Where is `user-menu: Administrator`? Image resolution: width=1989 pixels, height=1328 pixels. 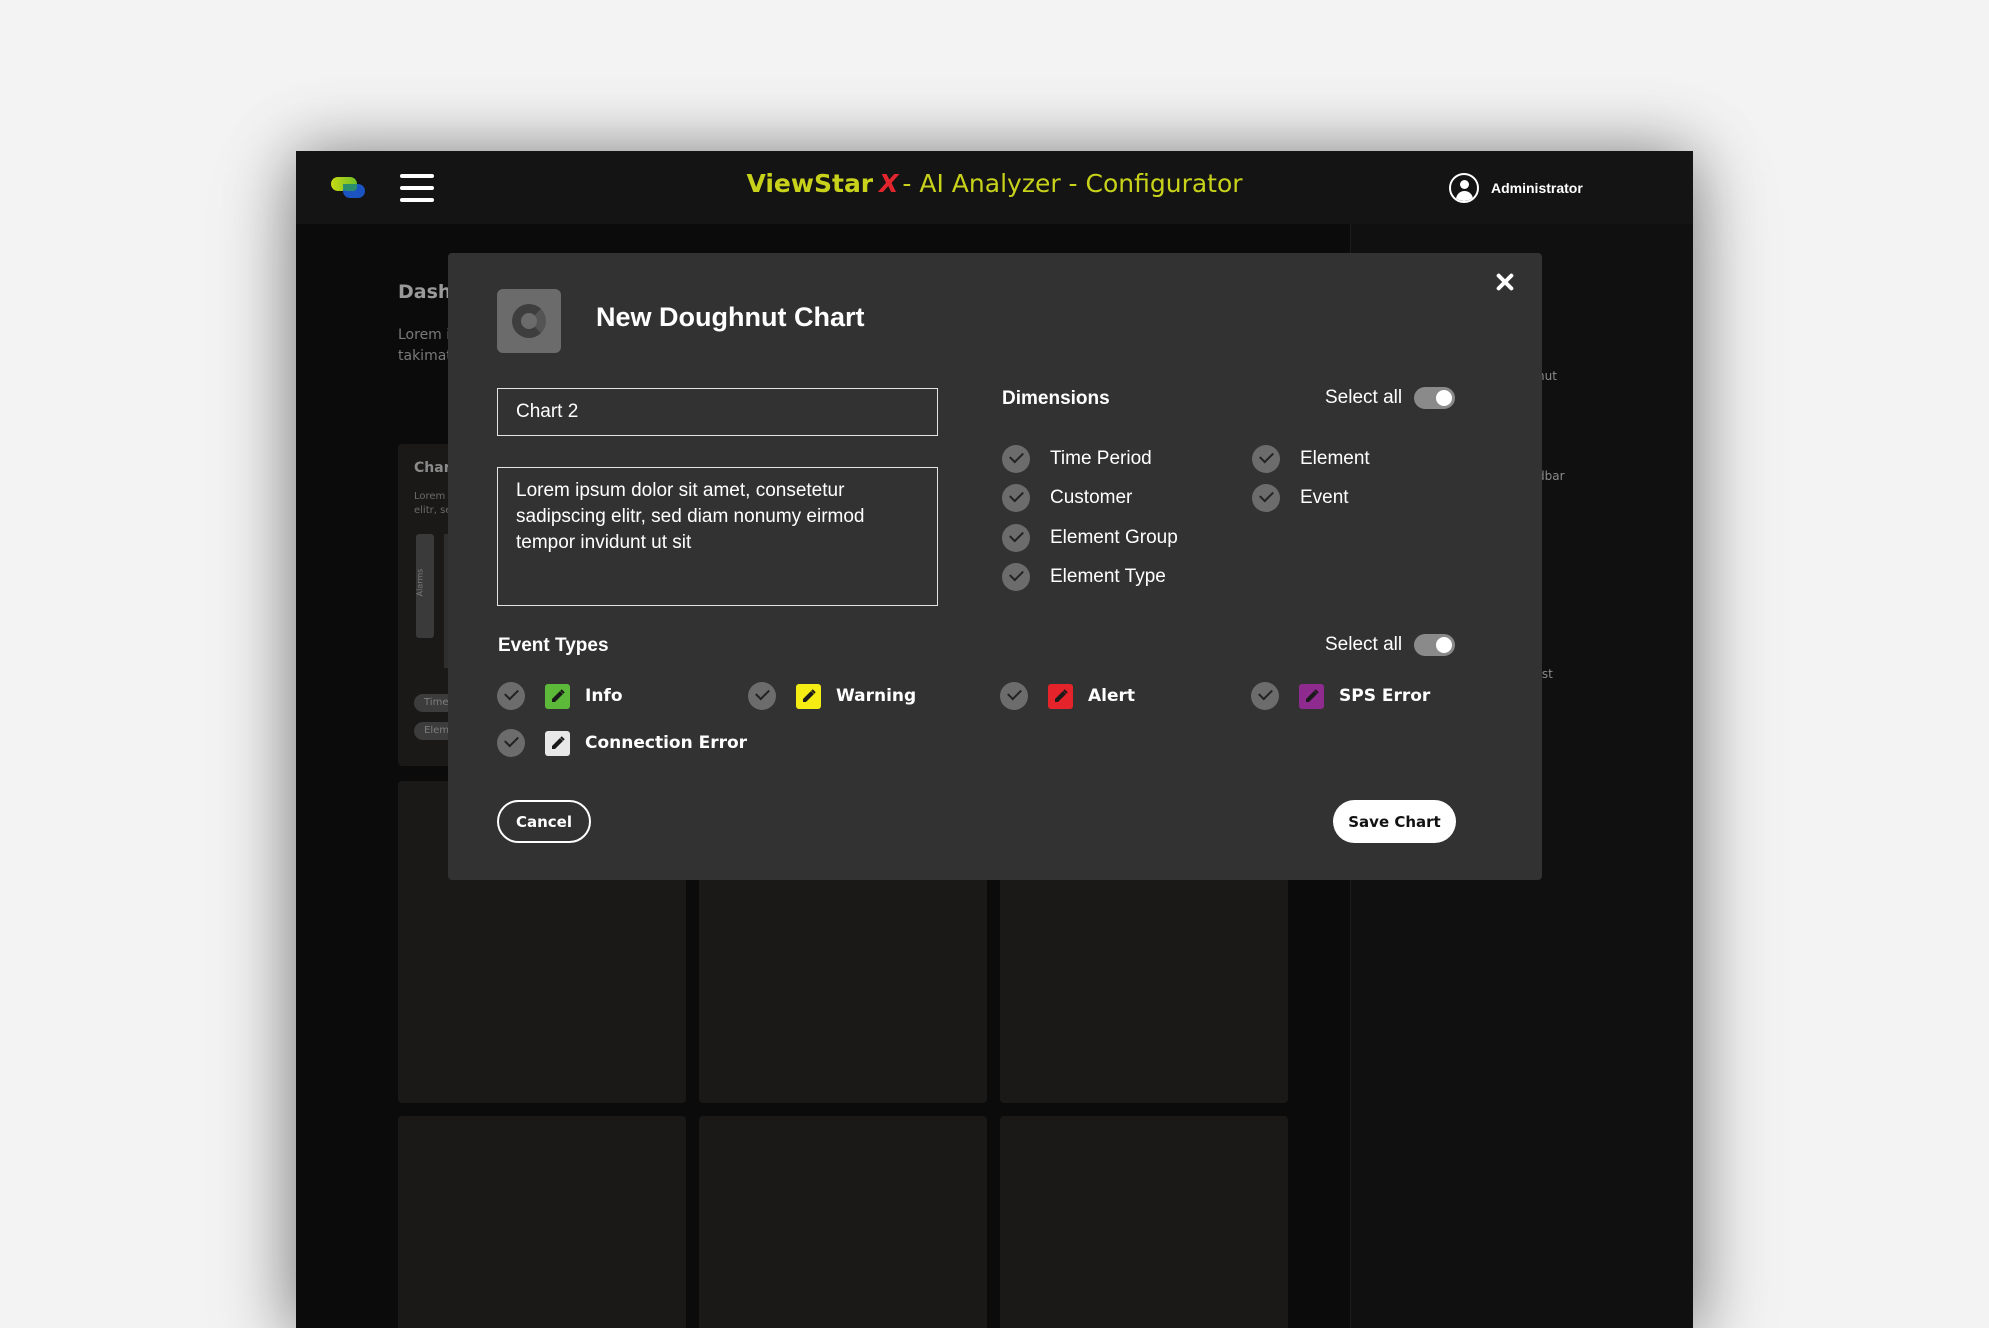
user-menu: Administrator is located at coordinates (1516, 188).